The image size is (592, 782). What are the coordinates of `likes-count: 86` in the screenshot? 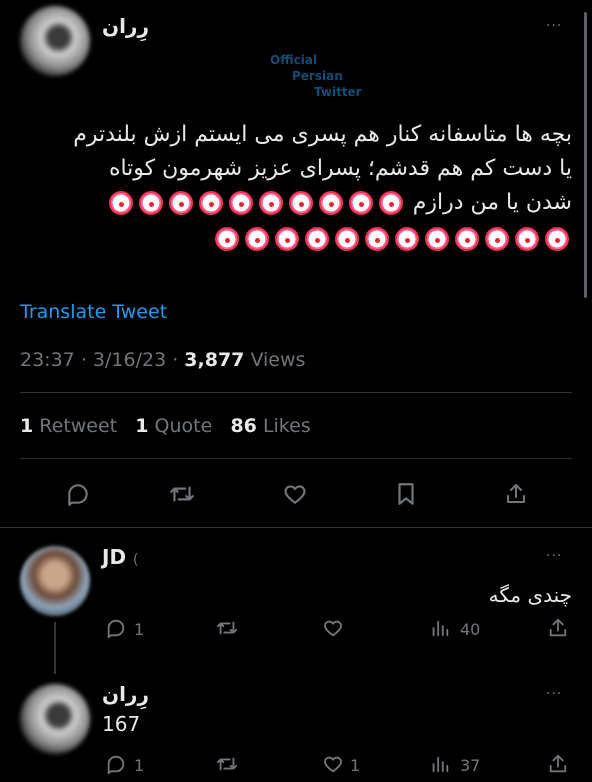 It's located at (243, 426).